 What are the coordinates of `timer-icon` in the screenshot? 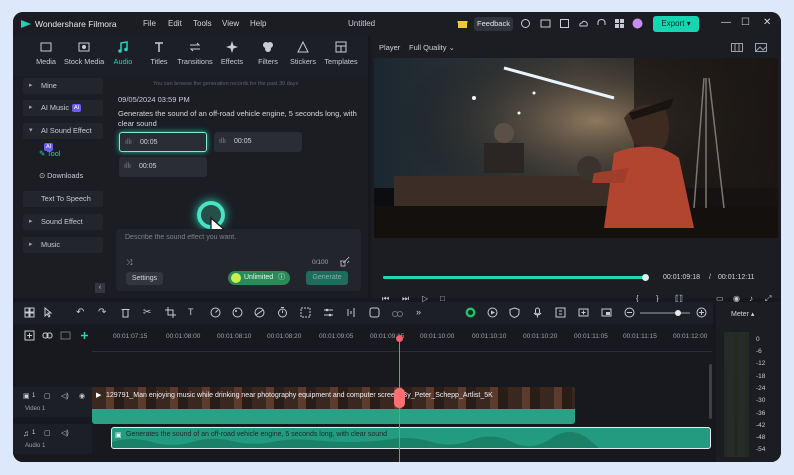 It's located at (282, 312).